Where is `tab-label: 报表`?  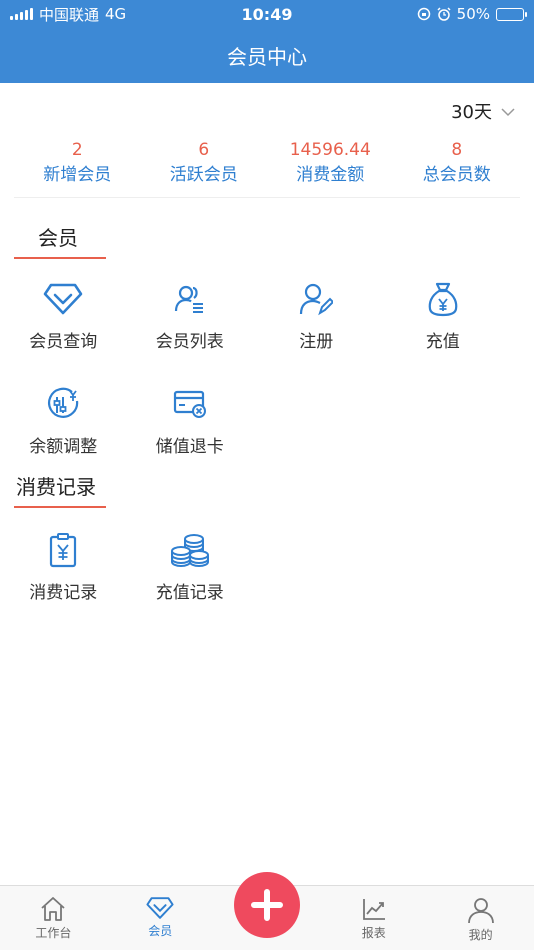 tab-label: 报表 is located at coordinates (373, 933).